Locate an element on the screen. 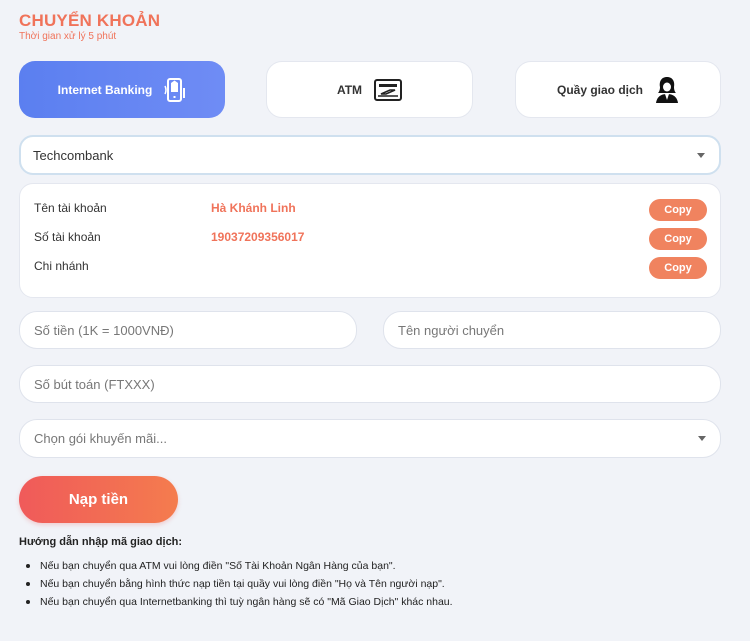  submit-deposit-button: Nạp tiền is located at coordinates (98, 499).